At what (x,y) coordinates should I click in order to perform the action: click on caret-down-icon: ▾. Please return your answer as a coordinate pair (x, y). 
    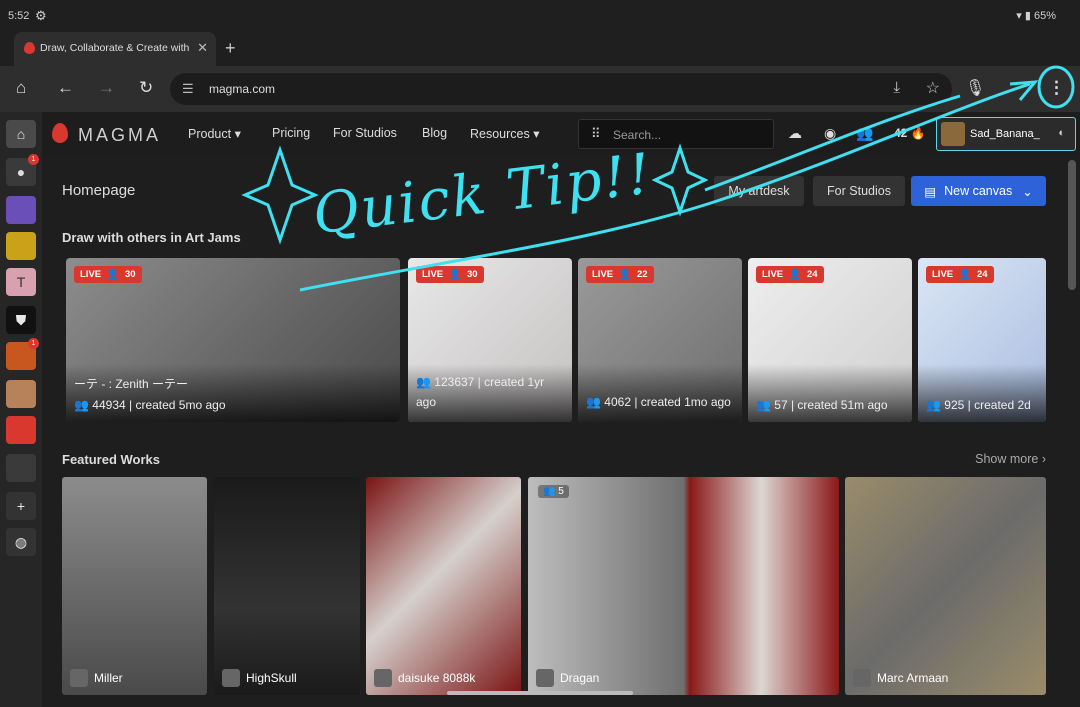
    Looking at the image, I should click on (237, 134).